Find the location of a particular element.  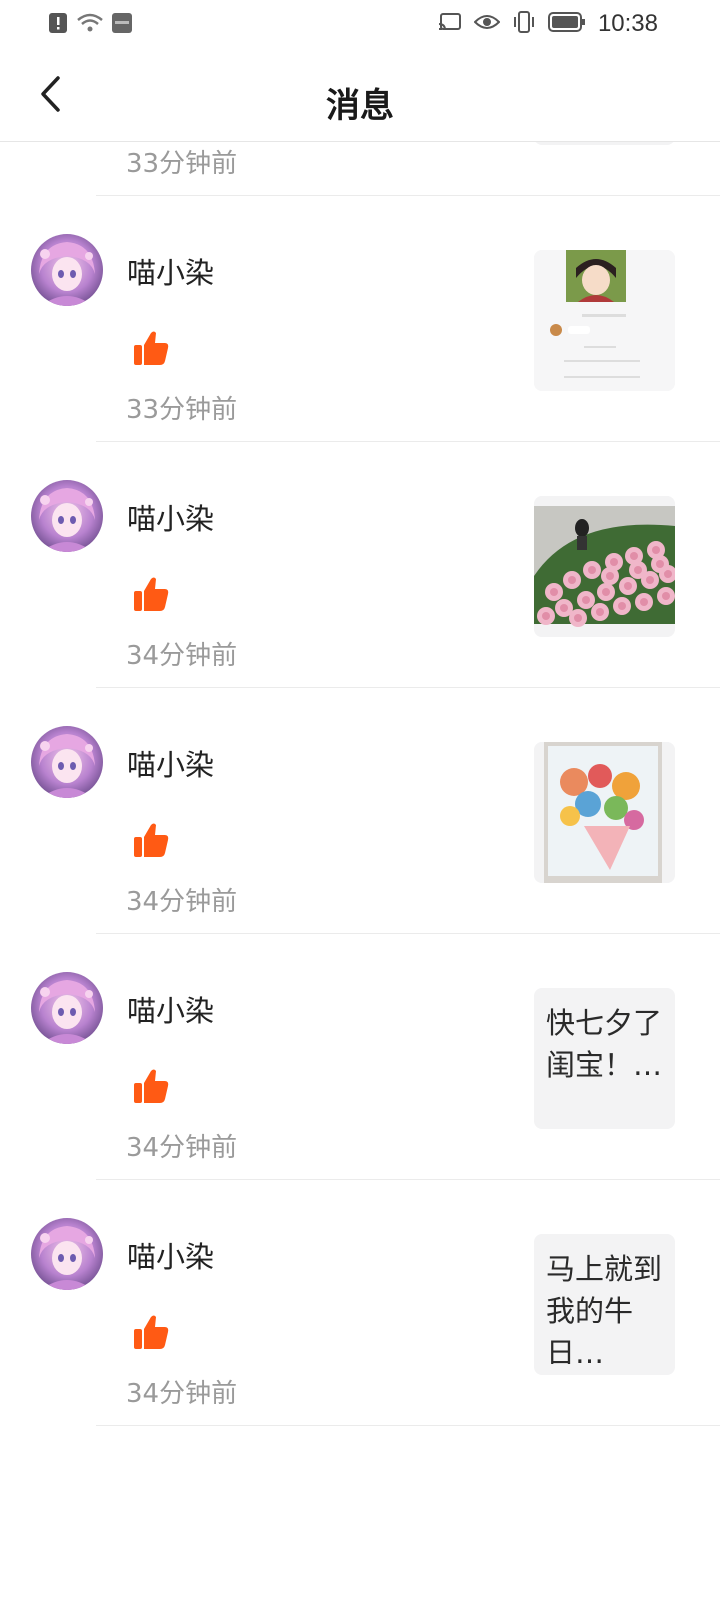

chat-screenshot is located at coordinates (604, 320).